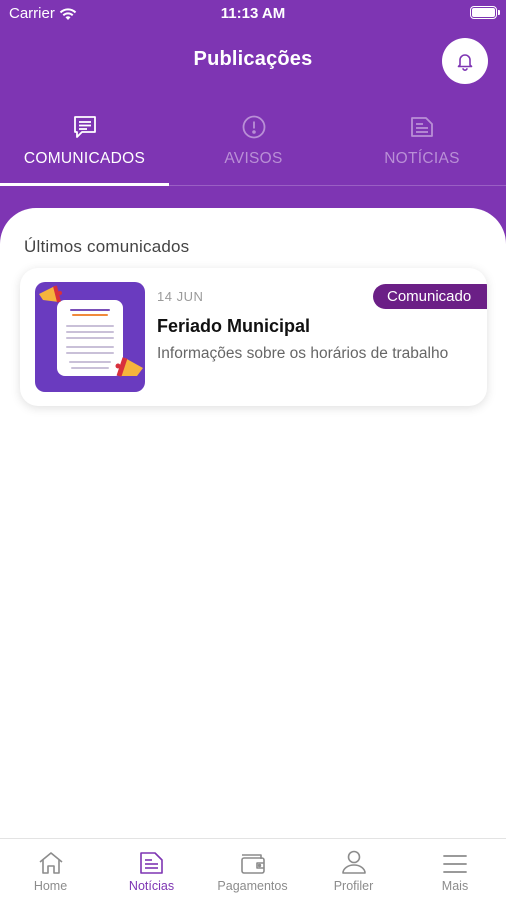 The width and height of the screenshot is (506, 900). Describe the element at coordinates (151, 863) in the screenshot. I see `news-icon` at that location.